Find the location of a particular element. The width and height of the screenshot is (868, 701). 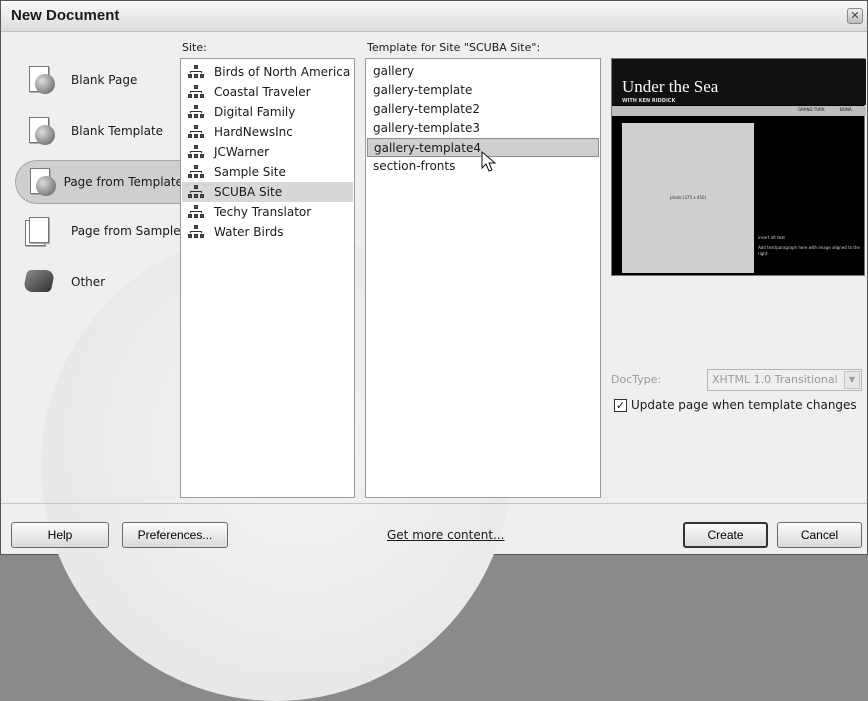

update-page-option: ✓ Update page when template changes is located at coordinates (735, 405).